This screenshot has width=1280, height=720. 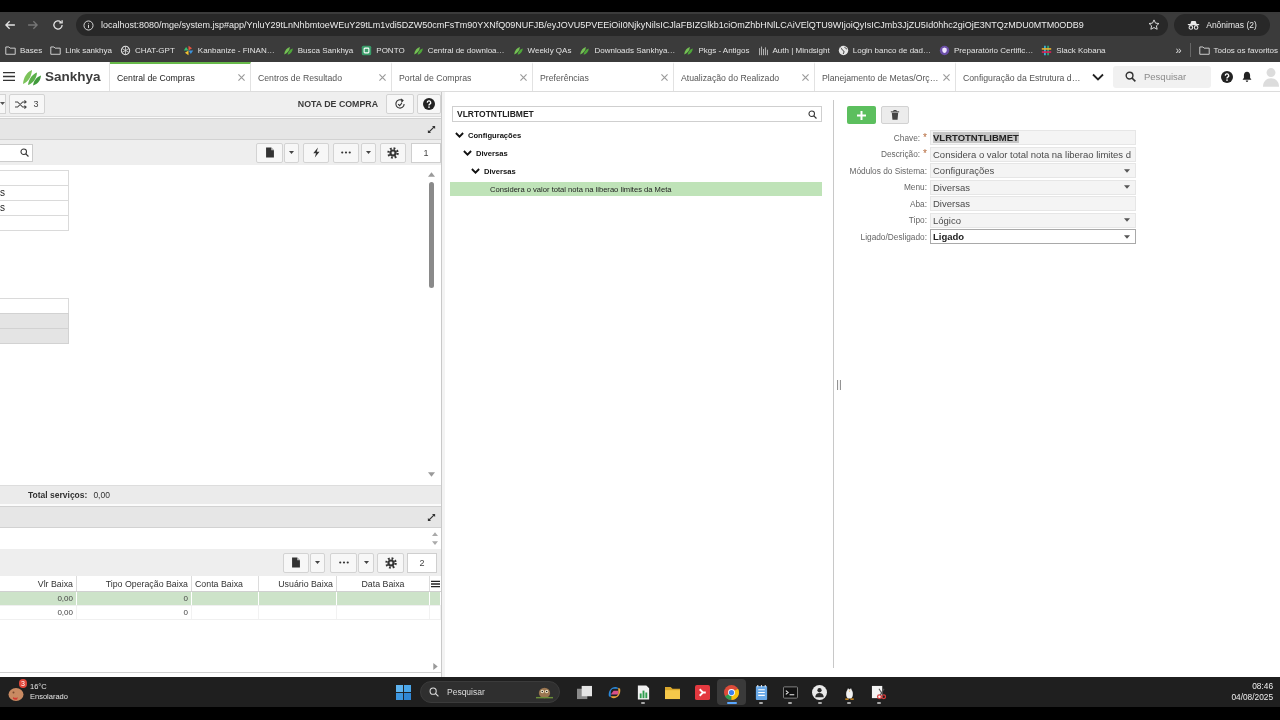 What do you see at coordinates (147, 50) in the screenshot?
I see `bookmark: CHAT-GPT` at bounding box center [147, 50].